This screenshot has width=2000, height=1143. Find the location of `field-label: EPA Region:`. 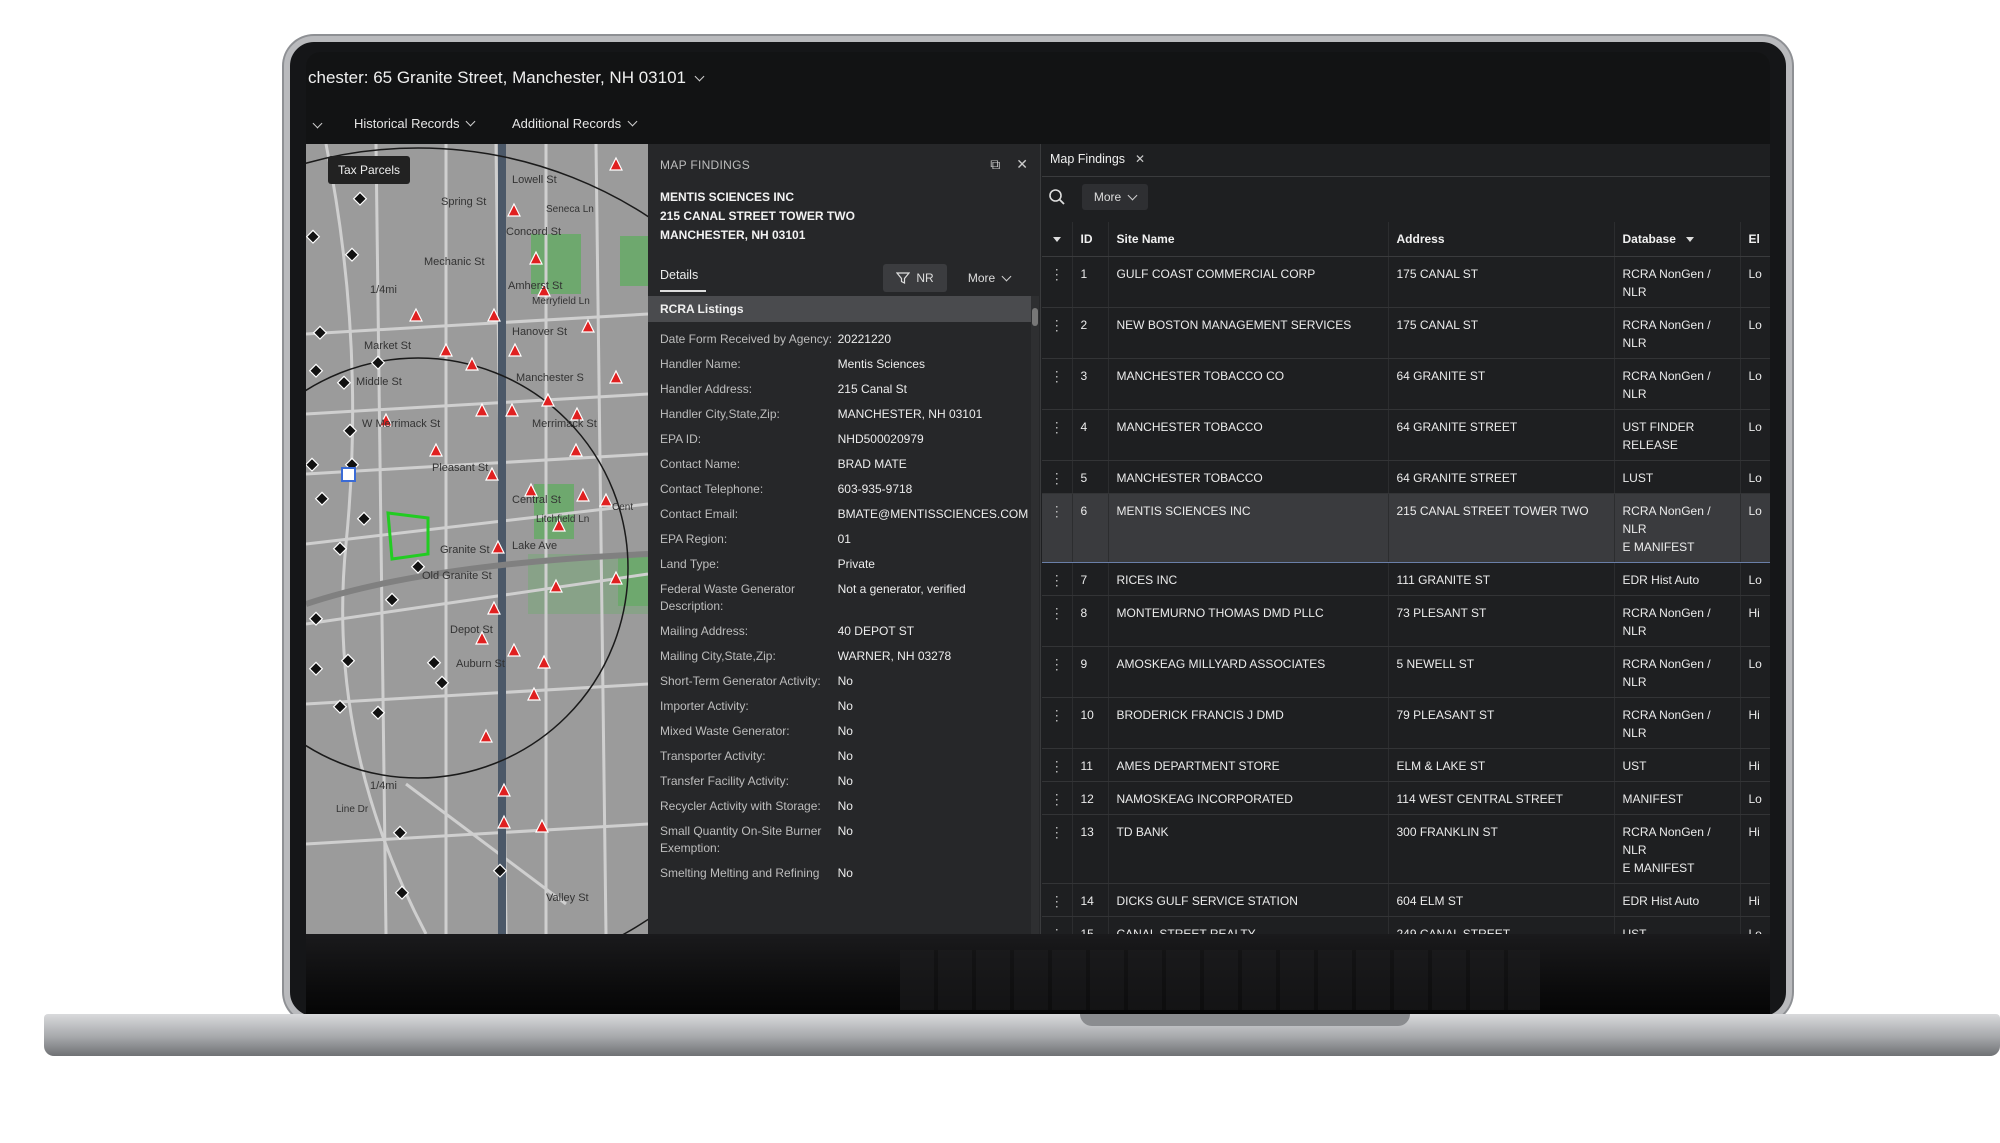

field-label: EPA Region: is located at coordinates (694, 539).